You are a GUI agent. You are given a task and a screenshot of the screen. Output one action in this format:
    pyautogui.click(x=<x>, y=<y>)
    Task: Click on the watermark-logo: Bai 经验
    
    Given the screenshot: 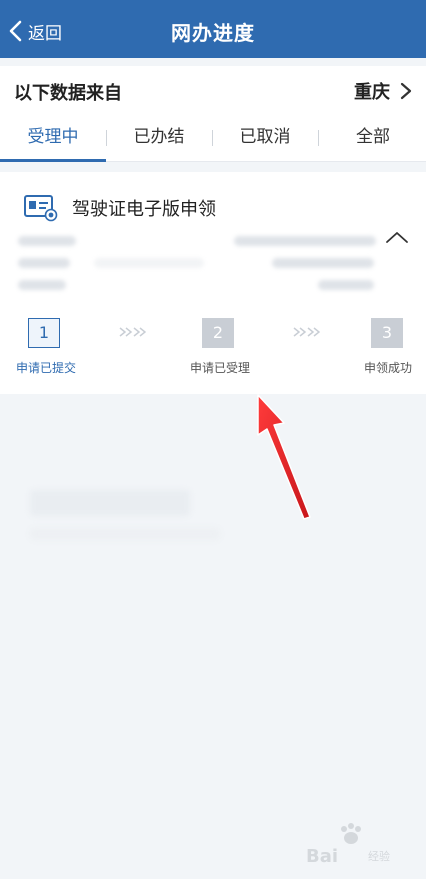 What is the action you would take?
    pyautogui.click(x=361, y=845)
    